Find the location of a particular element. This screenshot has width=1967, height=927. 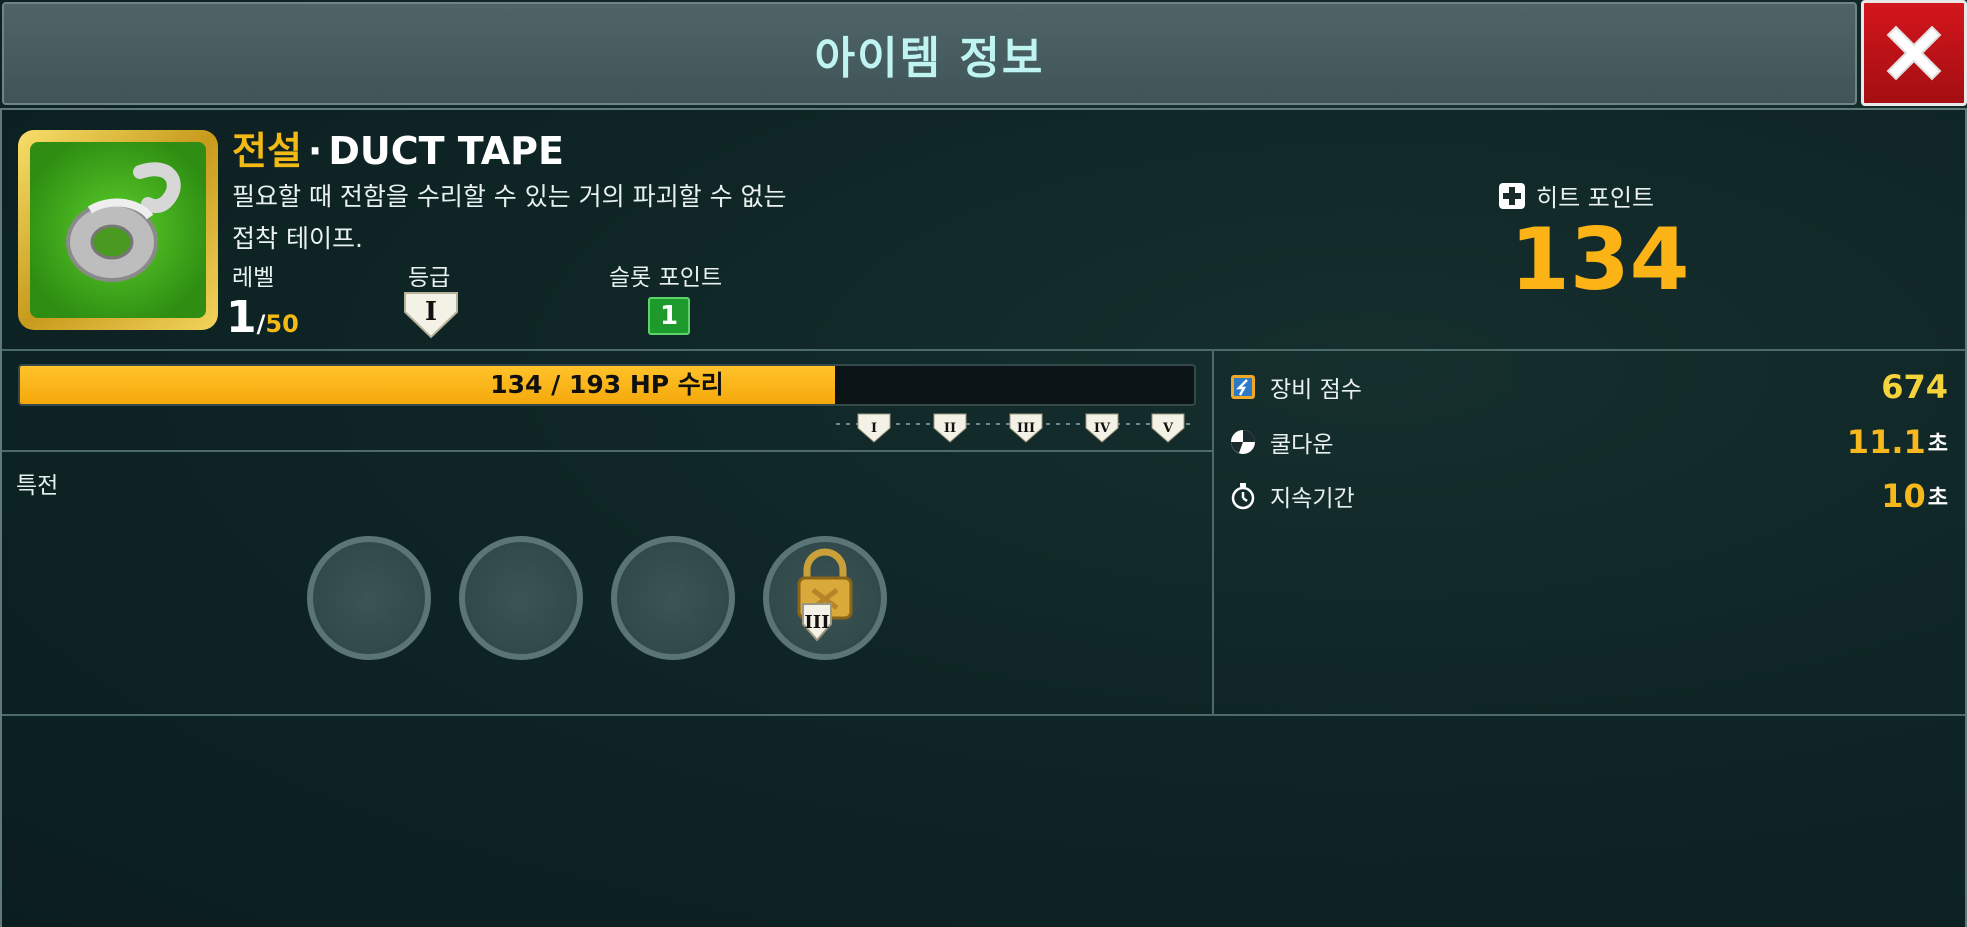

stopwatch-icon is located at coordinates (1243, 496).